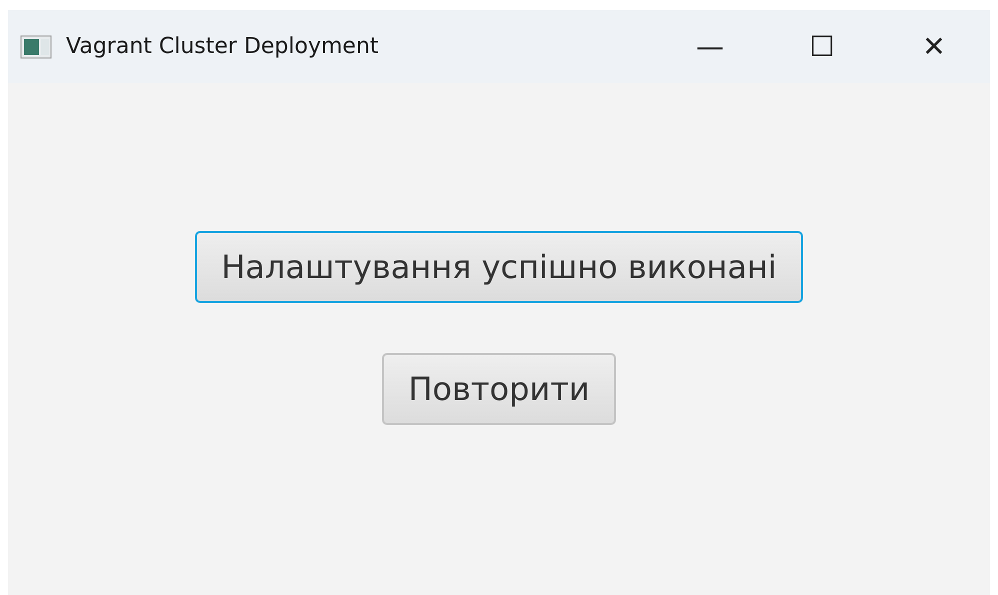 This screenshot has width=998, height=595. I want to click on minimize-button: —, so click(710, 46).